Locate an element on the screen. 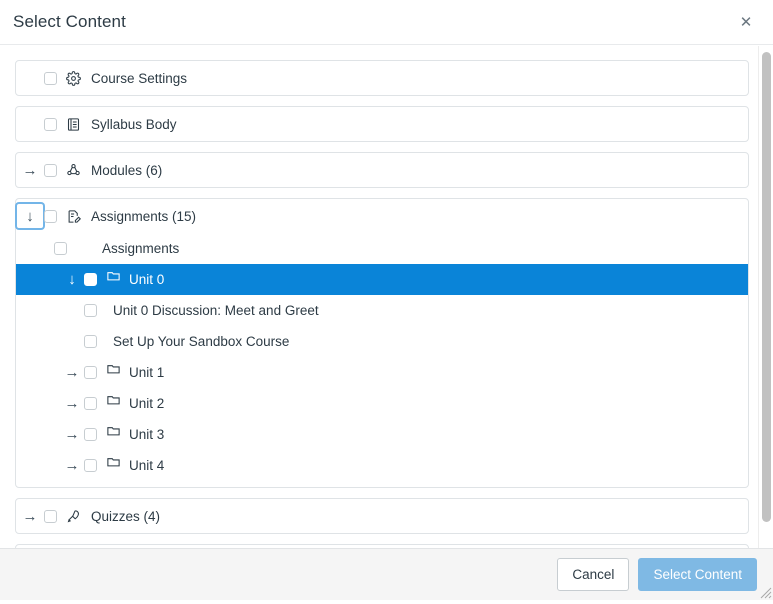  list-item: Syllabus Body is located at coordinates (382, 124).